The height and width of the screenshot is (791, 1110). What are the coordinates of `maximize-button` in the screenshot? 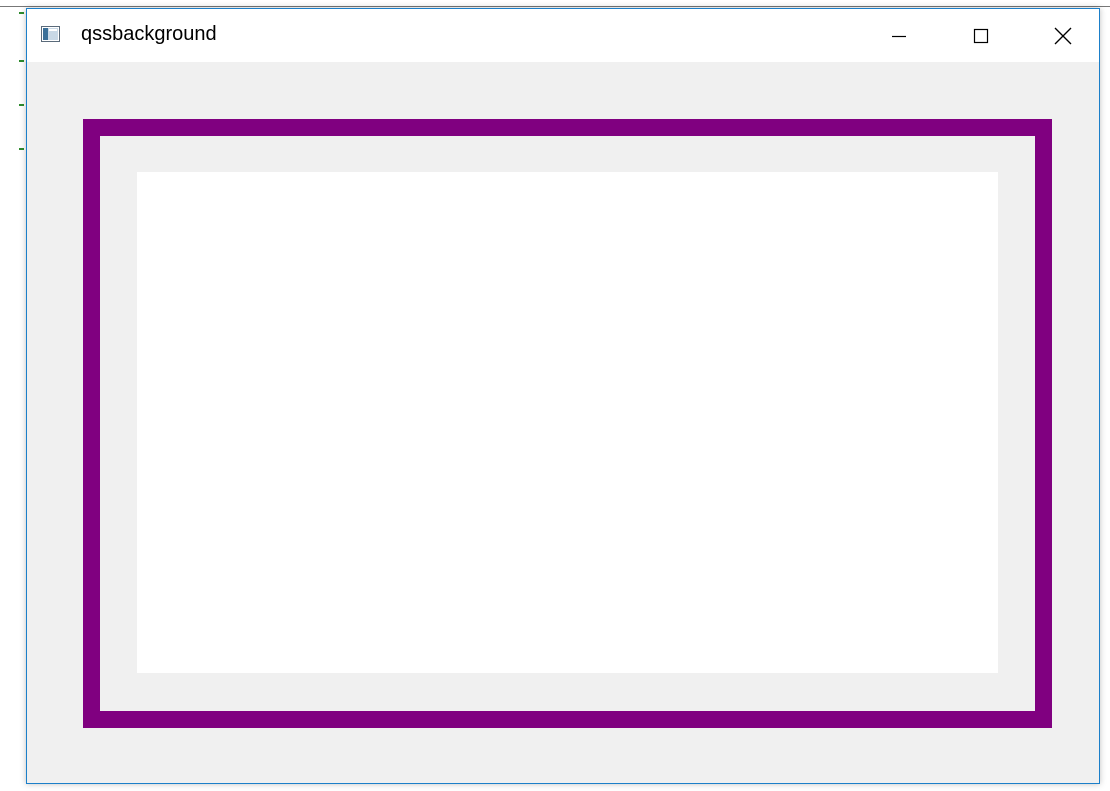 It's located at (981, 35).